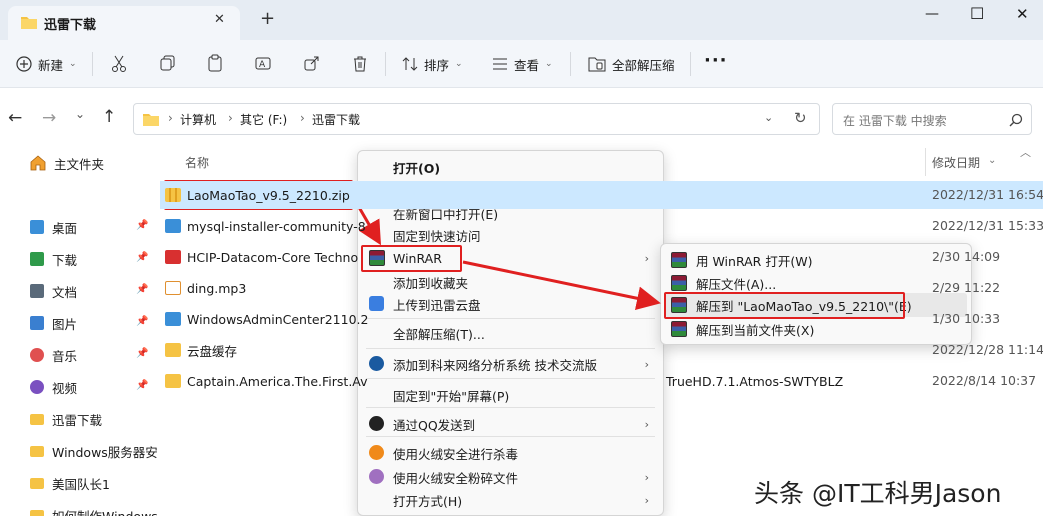 This screenshot has width=1043, height=516. I want to click on sidebar-item-label: 桌面, so click(65, 228).